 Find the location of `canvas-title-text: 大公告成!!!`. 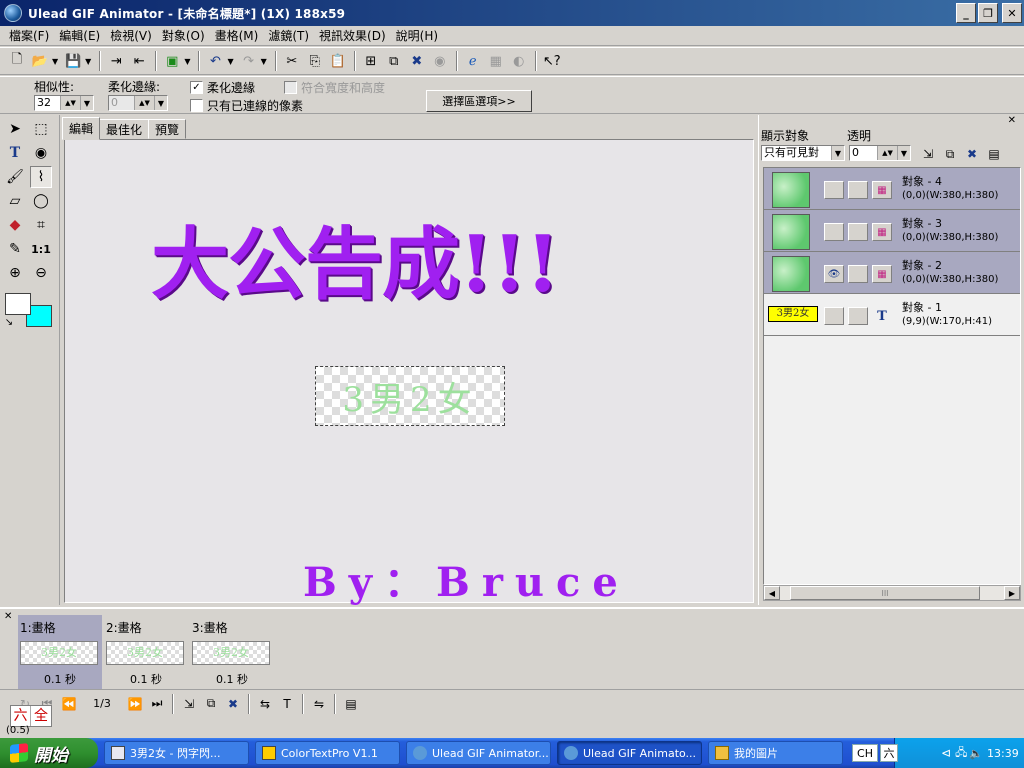

canvas-title-text: 大公告成!!! is located at coordinates (355, 258).